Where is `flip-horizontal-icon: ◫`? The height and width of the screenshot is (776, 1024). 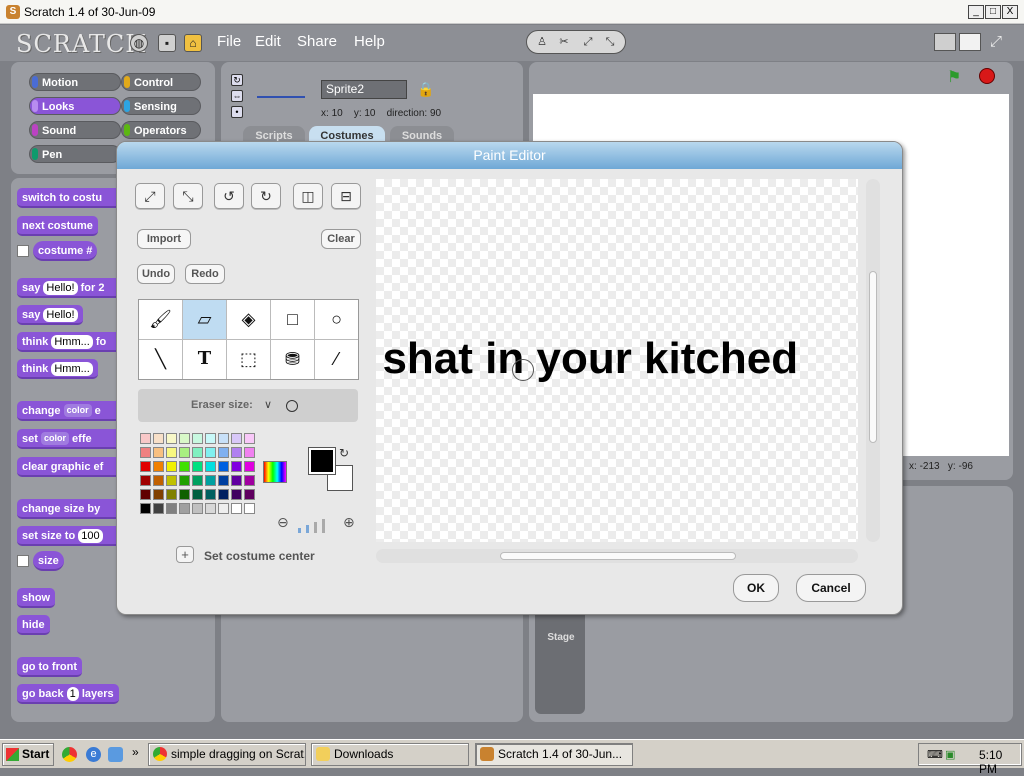
flip-horizontal-icon: ◫ is located at coordinates (308, 196).